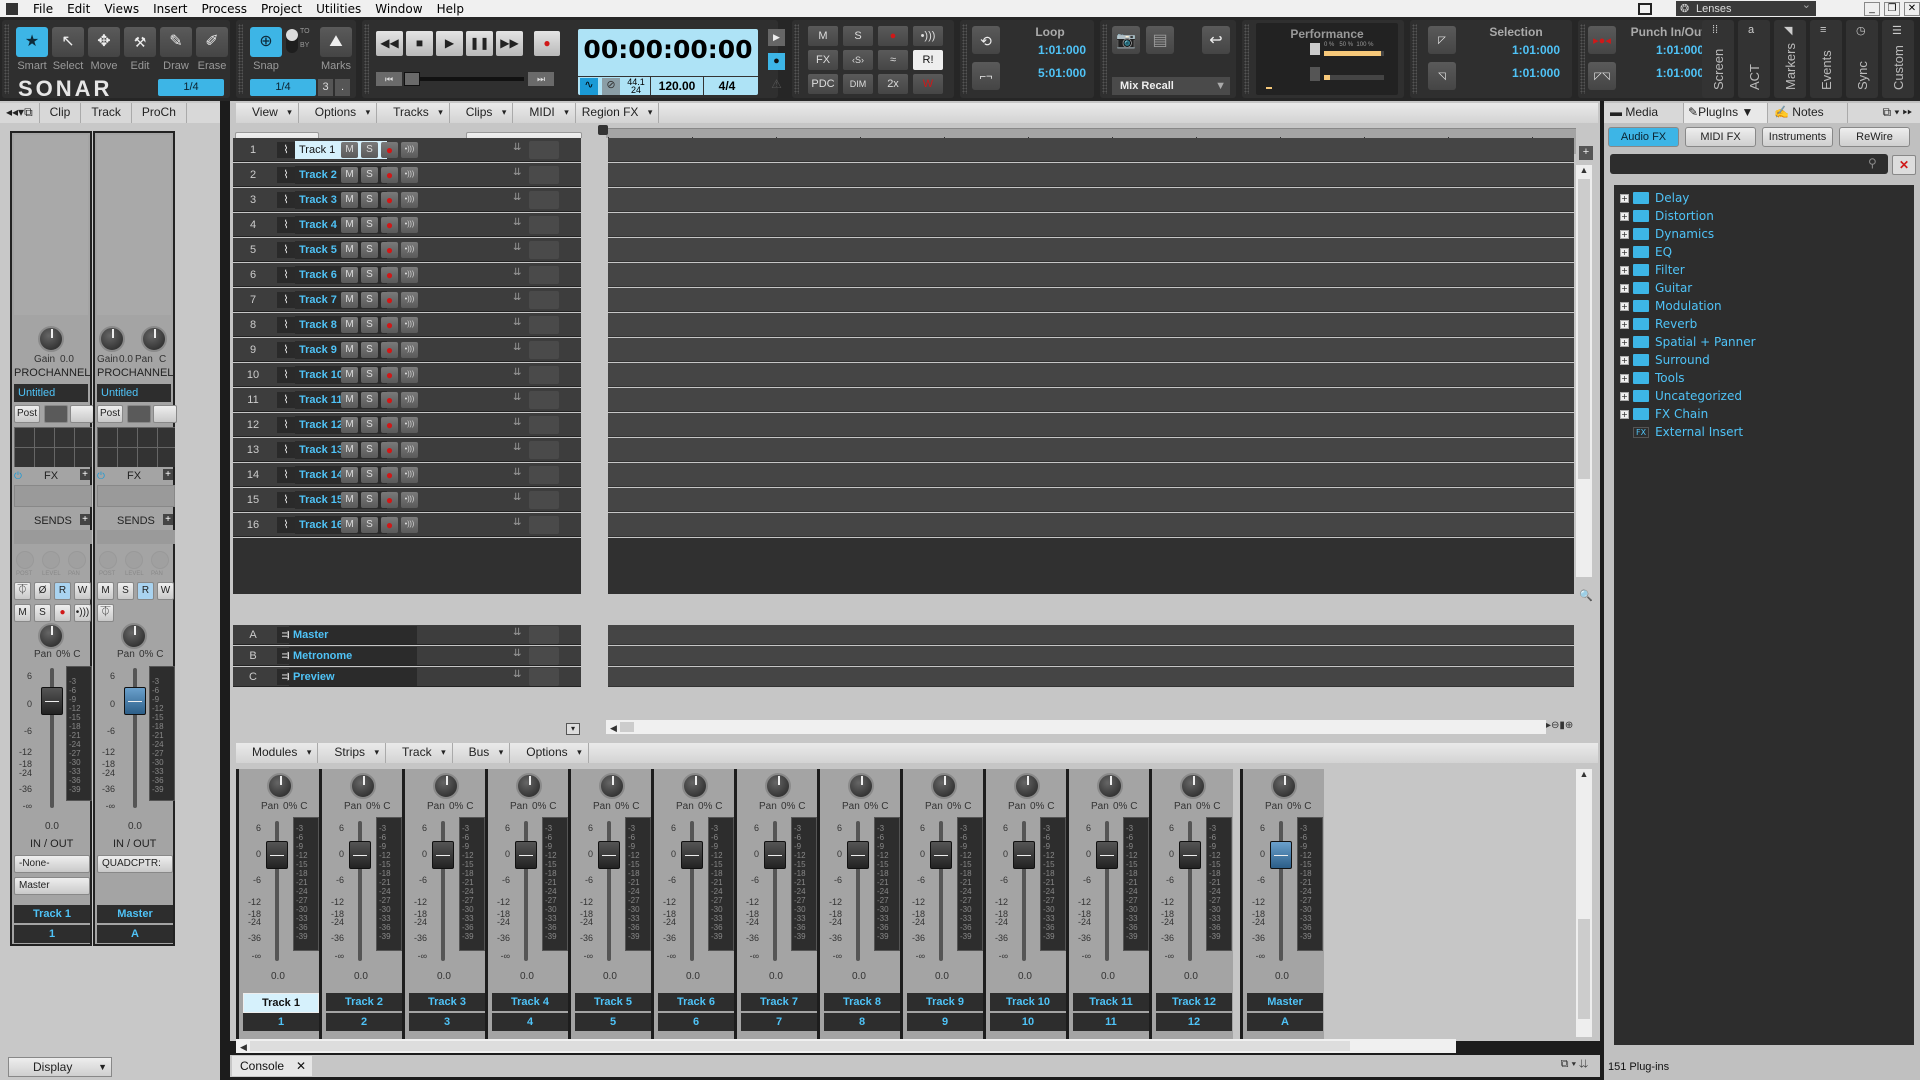 Image resolution: width=1920 pixels, height=1080 pixels. I want to click on punch-toggle-button: ▸●◂, so click(1602, 40).